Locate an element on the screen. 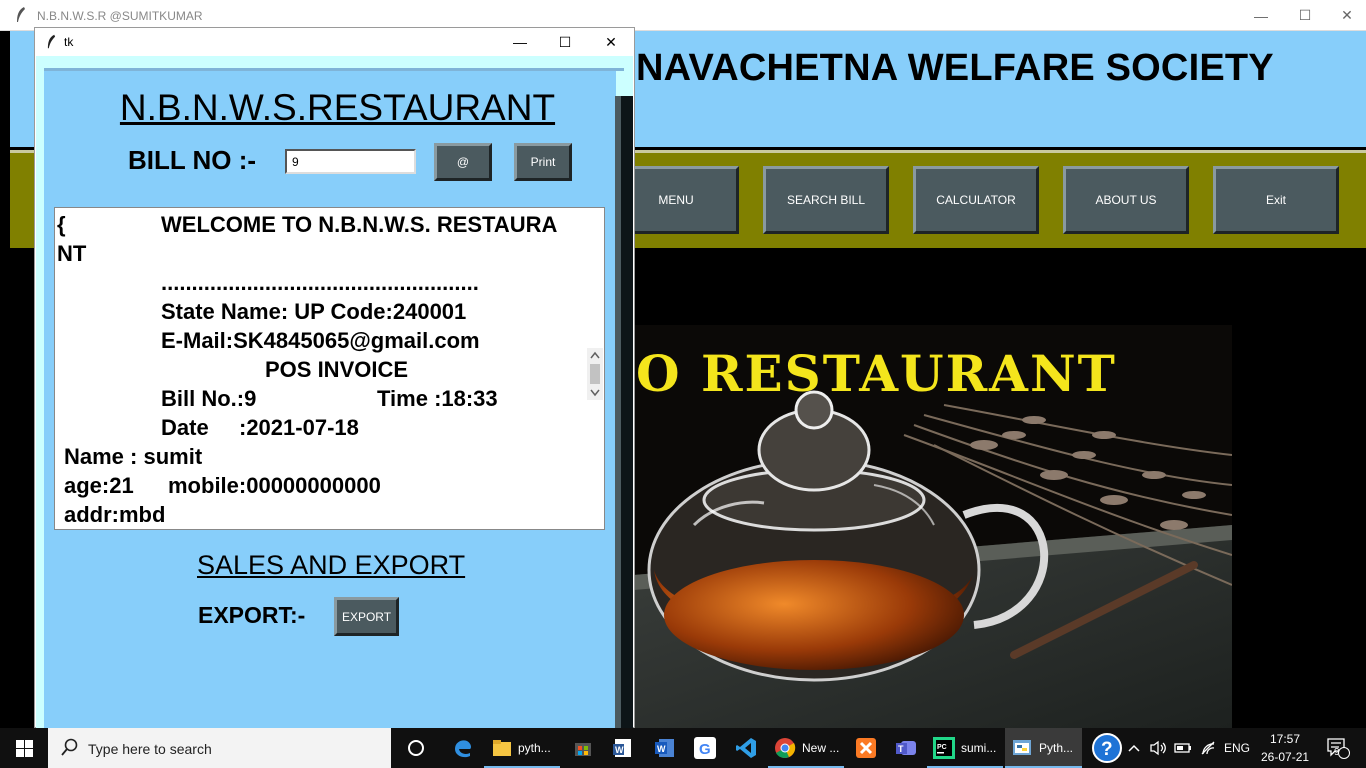 The width and height of the screenshot is (1366, 768). help-icon: ? is located at coordinates (1107, 748).